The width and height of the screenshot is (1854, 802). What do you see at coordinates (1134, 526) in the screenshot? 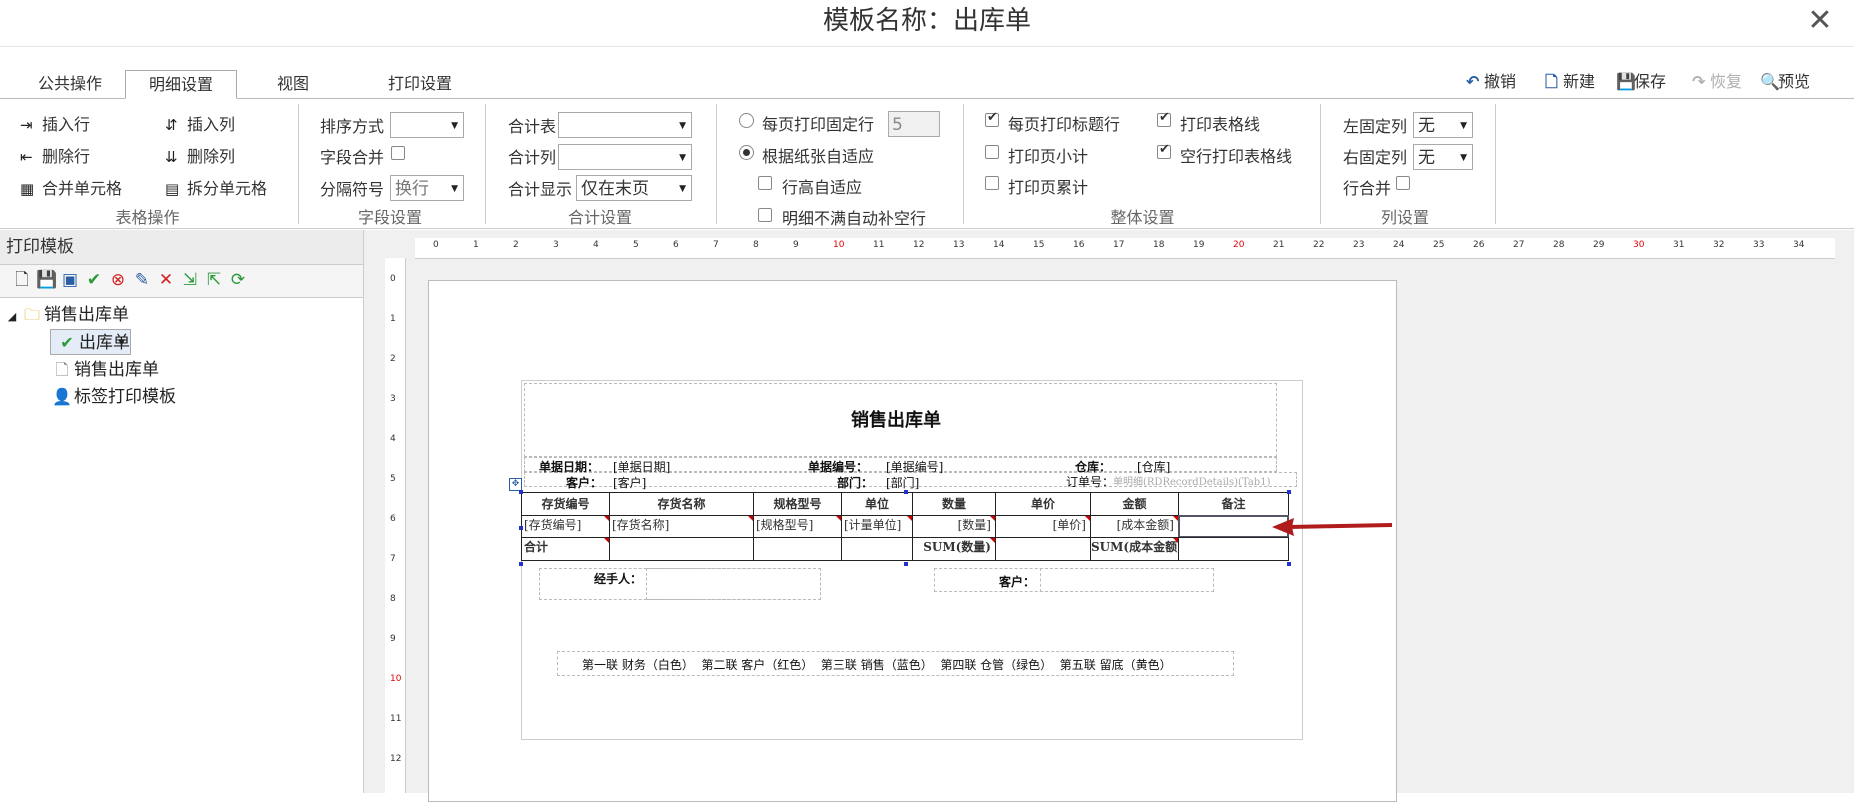
I see `detail-cell-amount: [成本金额]` at bounding box center [1134, 526].